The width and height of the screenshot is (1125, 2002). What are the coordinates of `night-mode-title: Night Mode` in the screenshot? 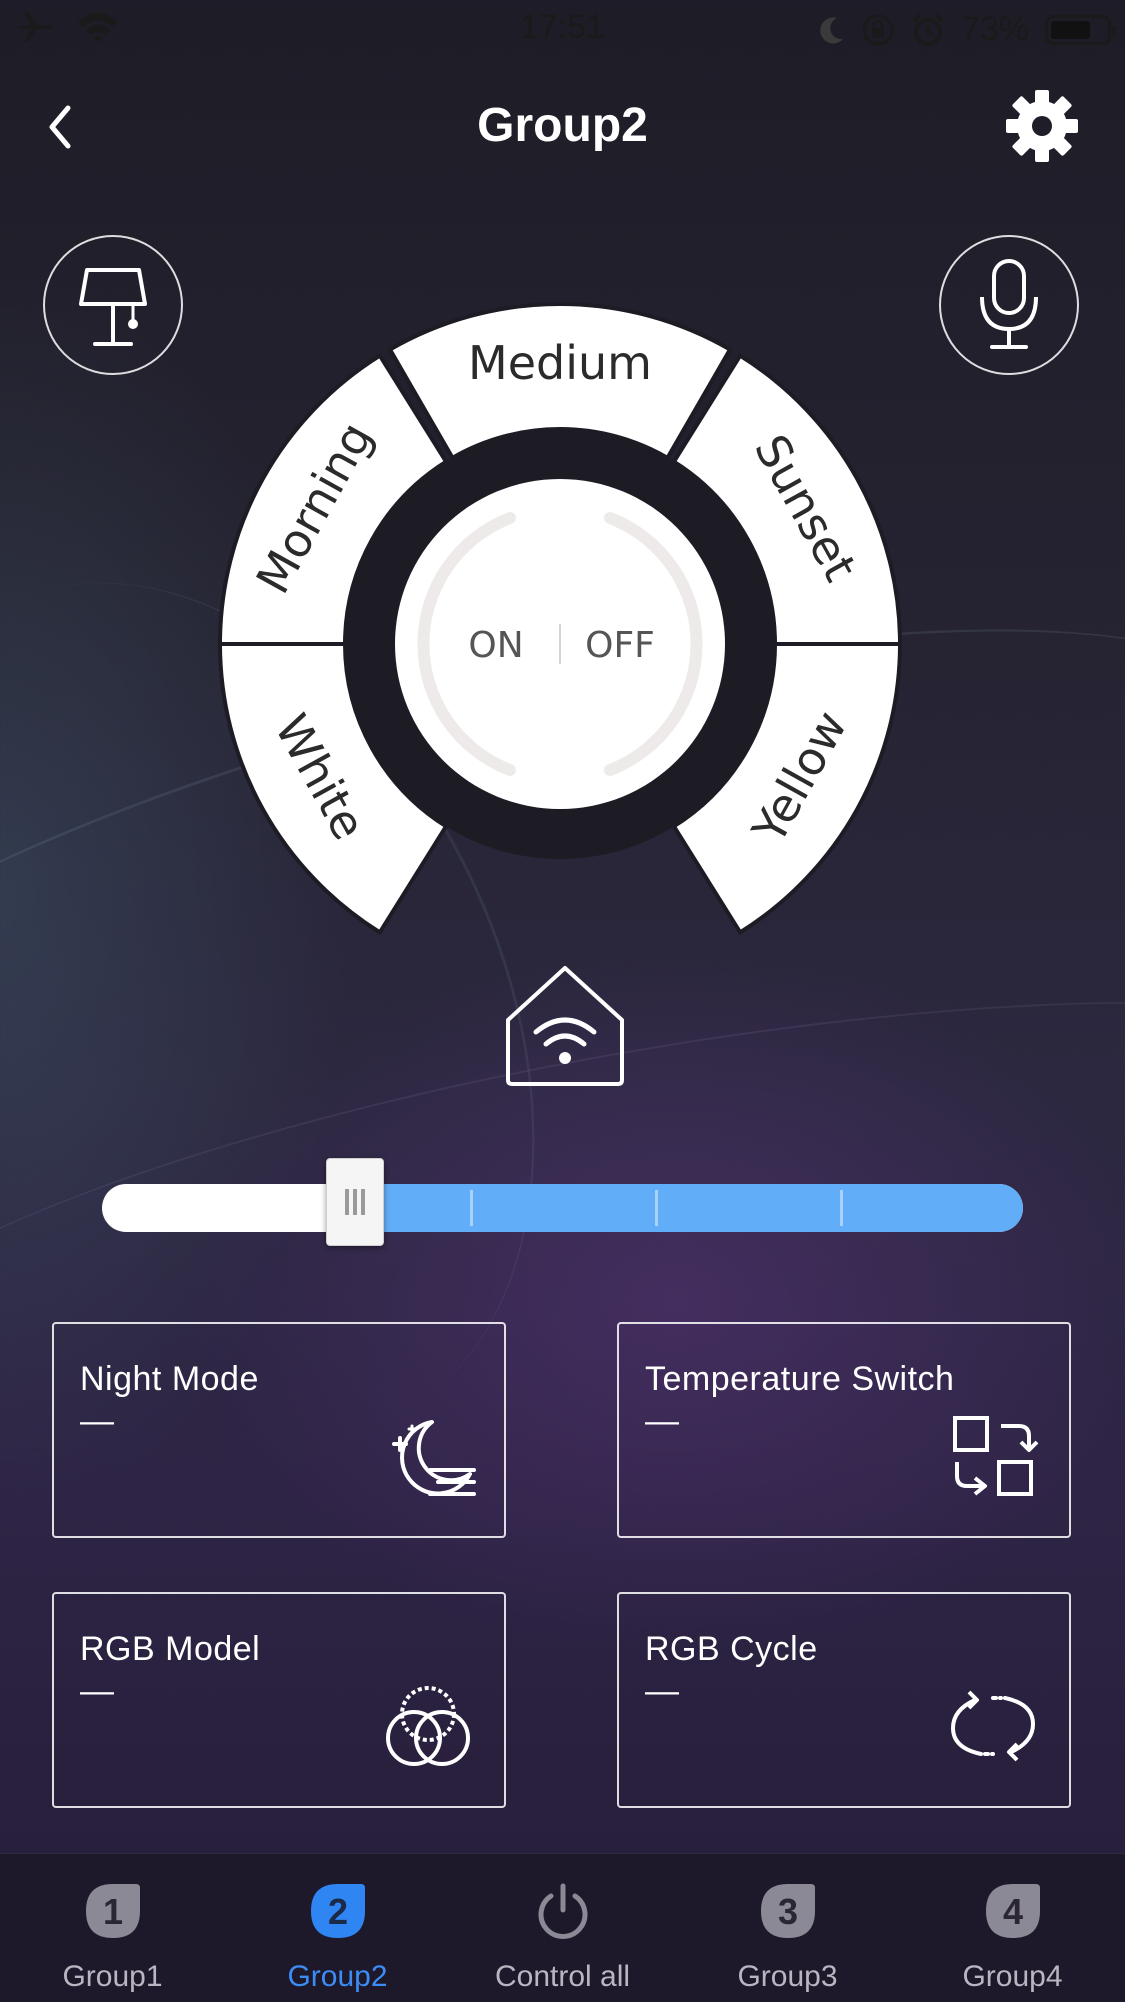 It's located at (169, 1379).